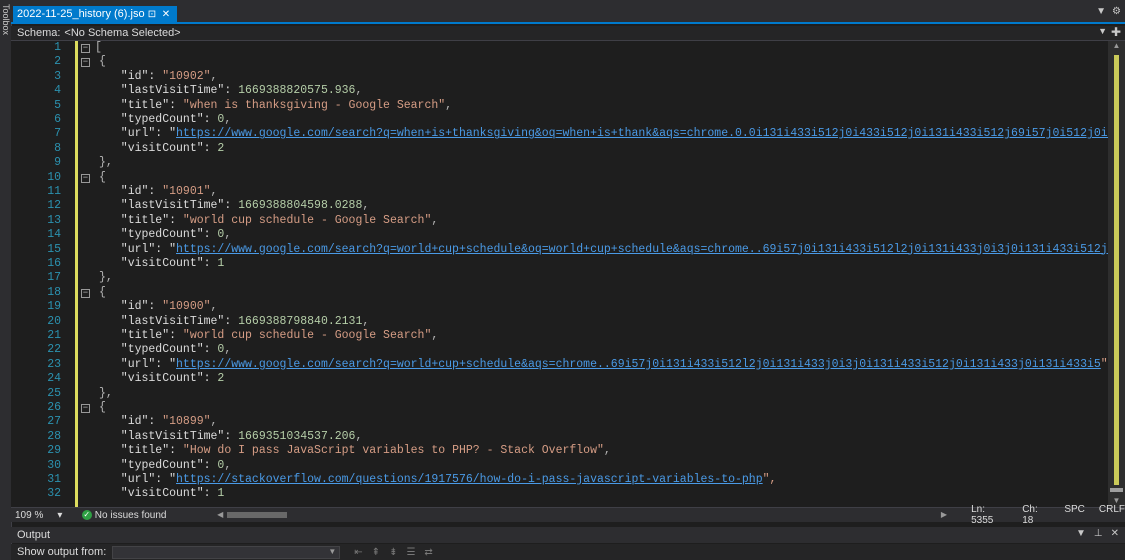  Describe the element at coordinates (57, 163) in the screenshot. I see `line-number: 9` at that location.